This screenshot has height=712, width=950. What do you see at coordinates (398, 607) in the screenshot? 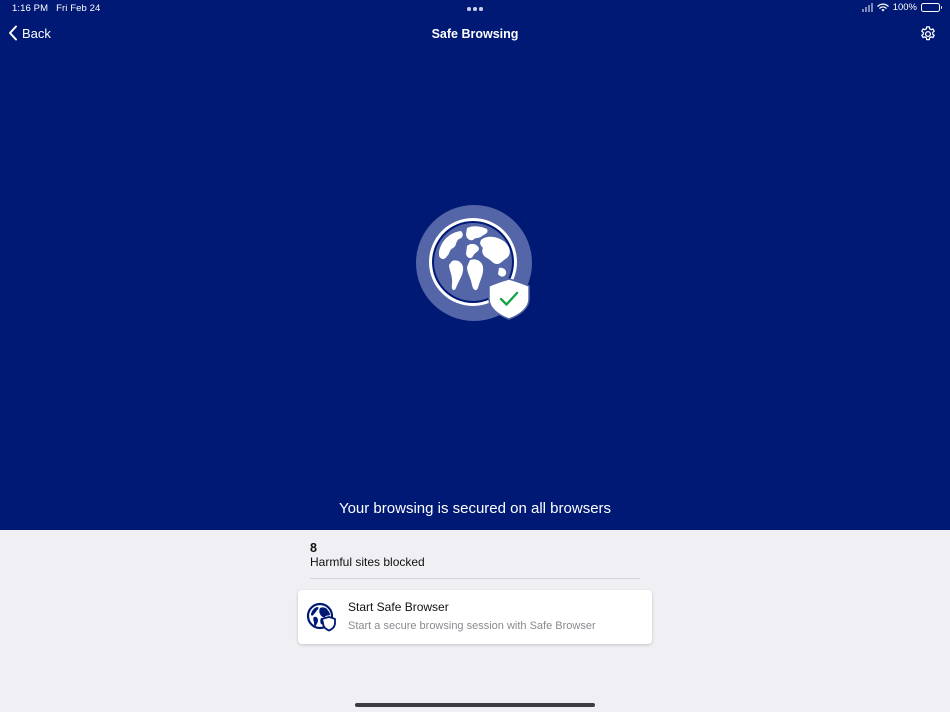
I see `start-safe-browser-title: Start Safe Browser` at bounding box center [398, 607].